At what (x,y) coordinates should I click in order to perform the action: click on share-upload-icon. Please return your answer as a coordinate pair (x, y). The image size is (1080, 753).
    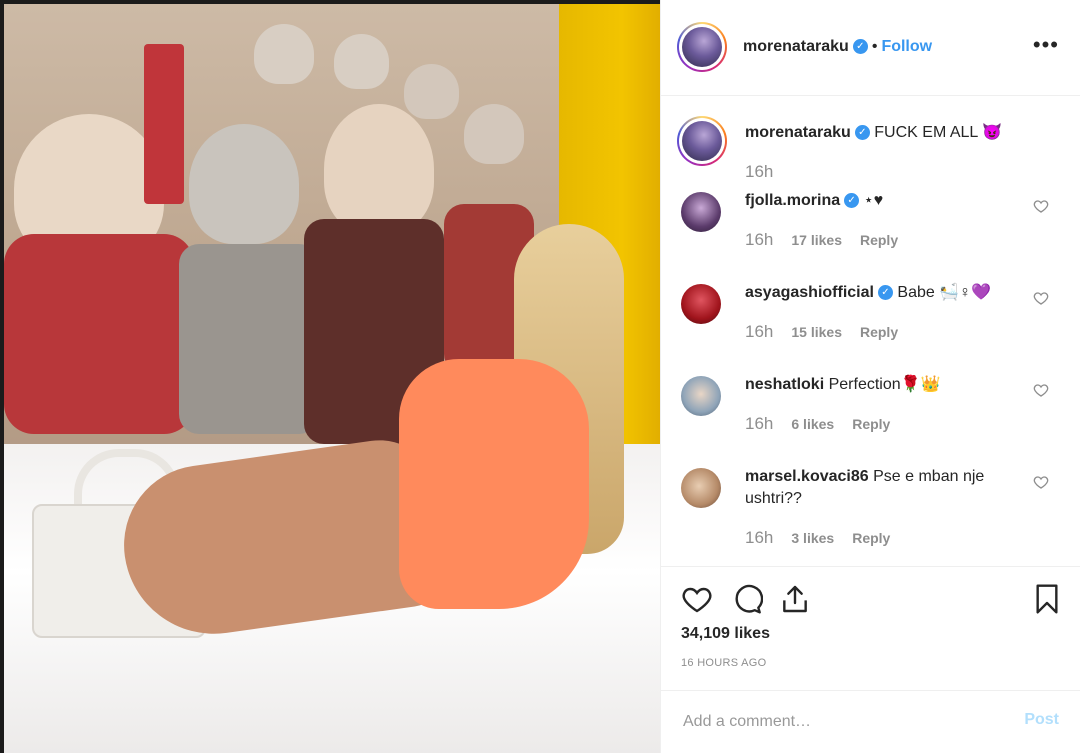
    Looking at the image, I should click on (795, 599).